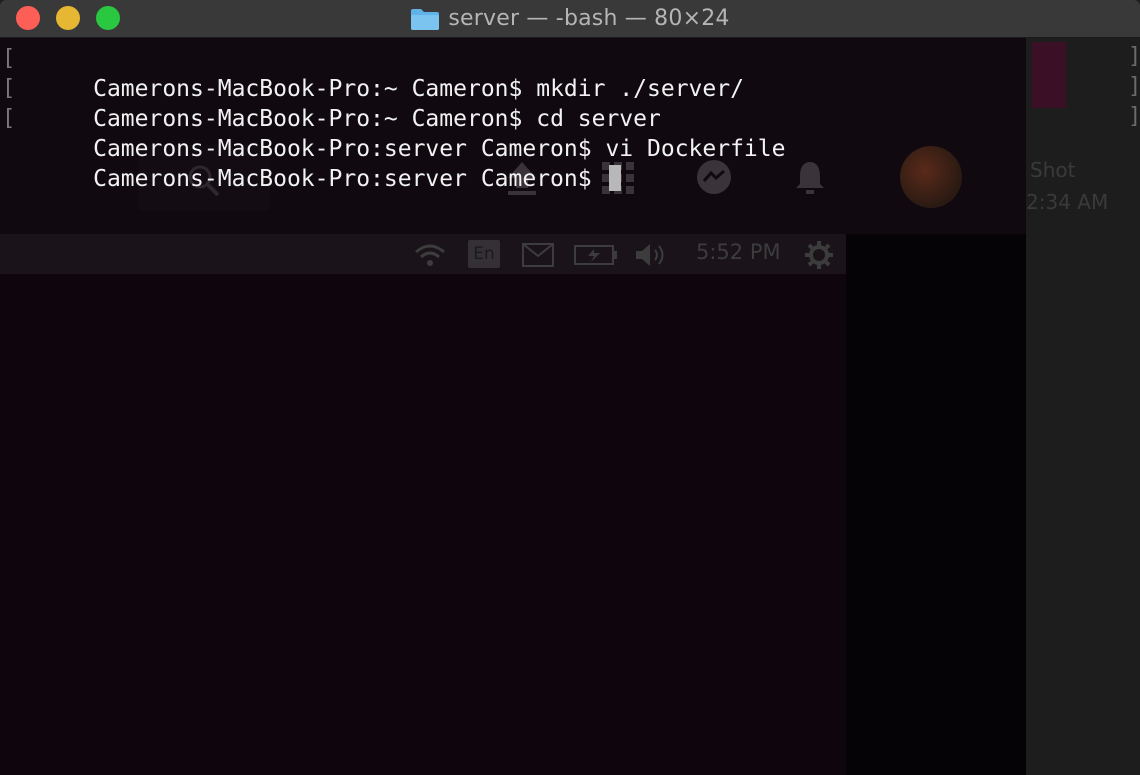 This screenshot has width=1140, height=775. What do you see at coordinates (595, 255) in the screenshot?
I see `battery-icon` at bounding box center [595, 255].